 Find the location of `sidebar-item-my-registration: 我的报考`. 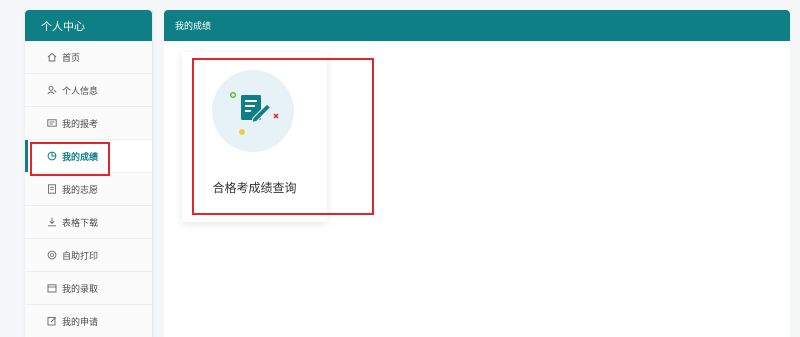

sidebar-item-my-registration: 我的报考 is located at coordinates (88, 123).